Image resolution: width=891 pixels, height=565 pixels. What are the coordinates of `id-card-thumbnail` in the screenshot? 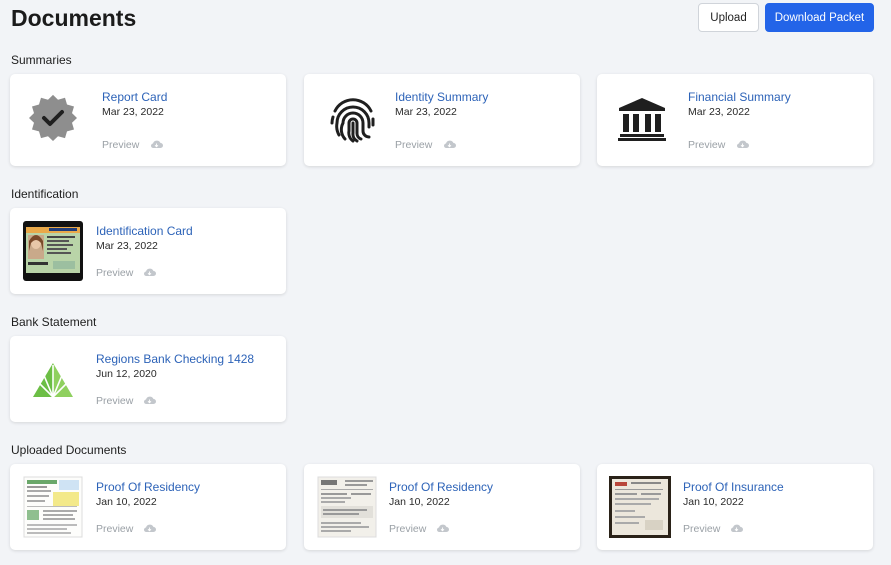 It's located at (53, 251).